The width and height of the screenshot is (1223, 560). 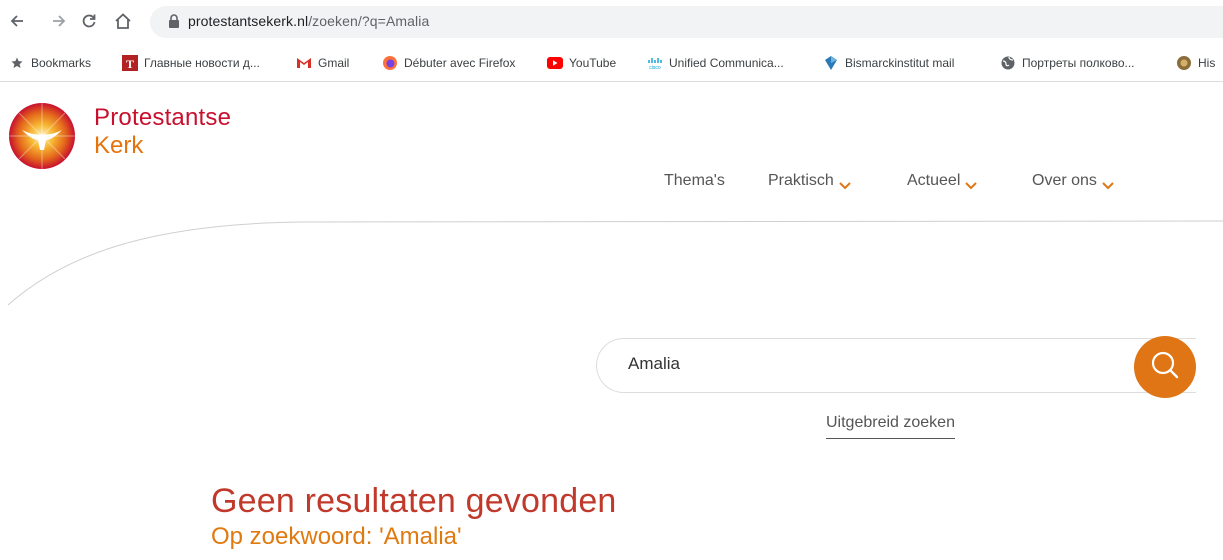 I want to click on advanced-search-link: Uitgebreid zoeken, so click(x=890, y=426).